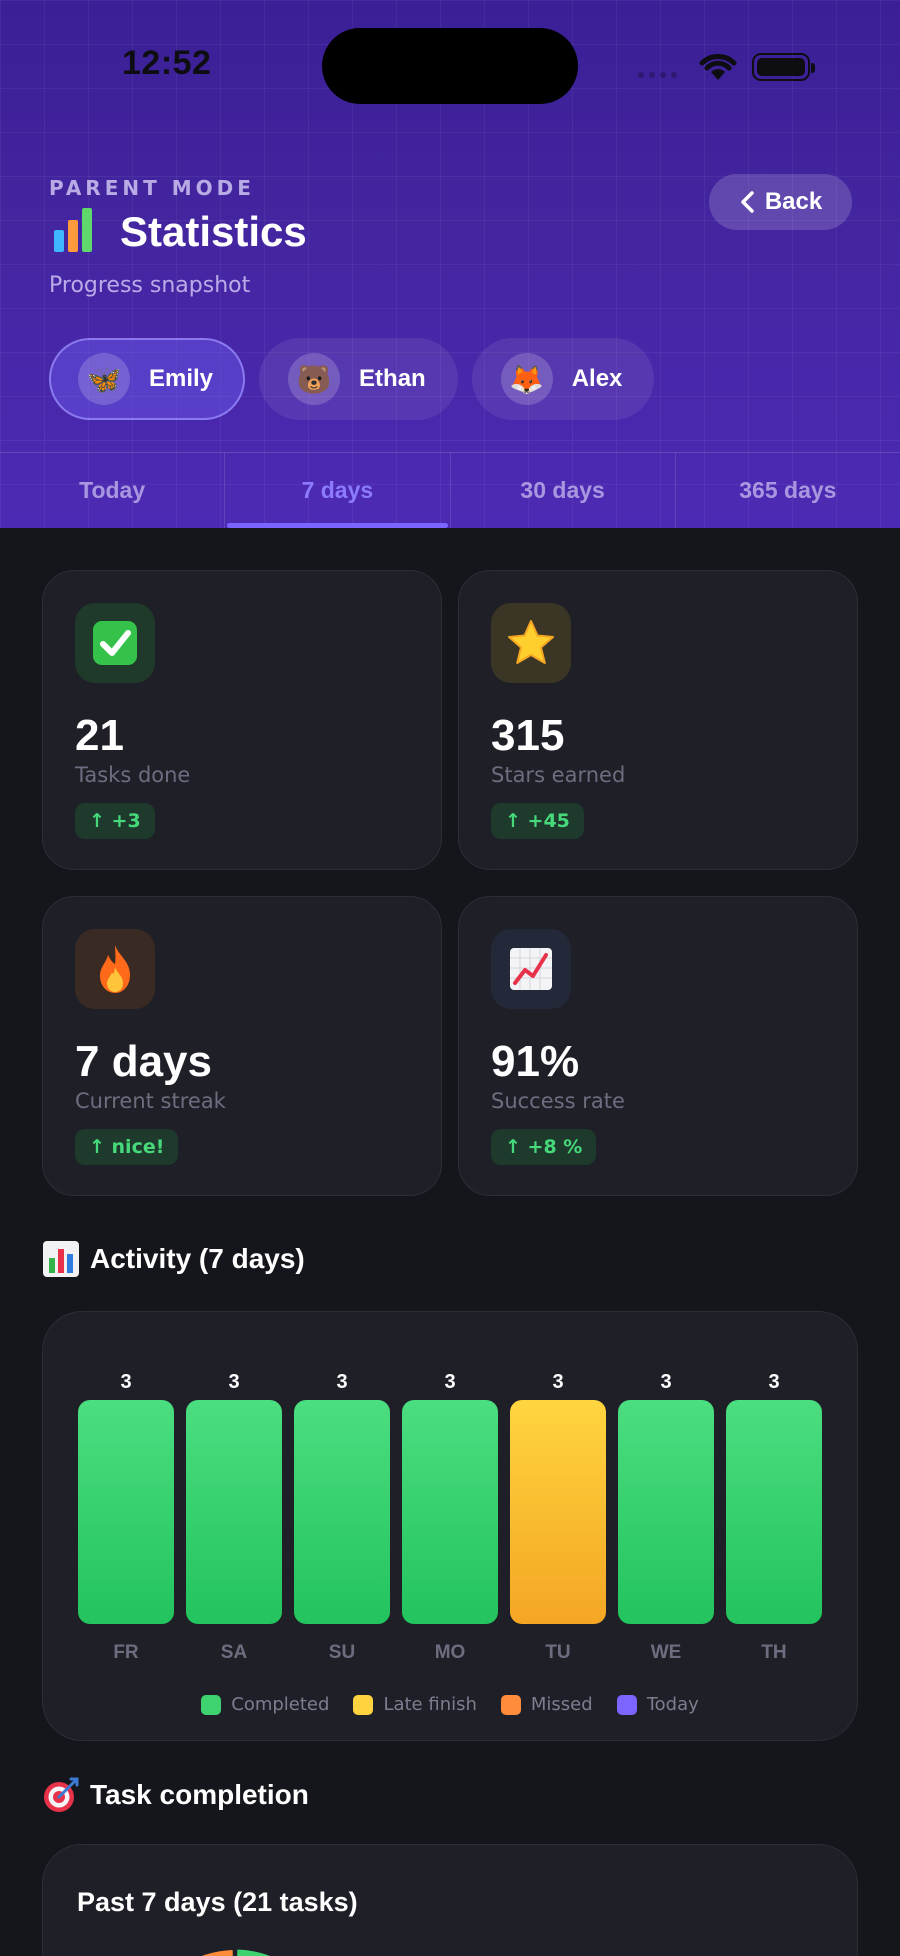 This screenshot has height=1956, width=900. Describe the element at coordinates (544, 1147) in the screenshot. I see `trend-badge: ↑ +8 %` at that location.